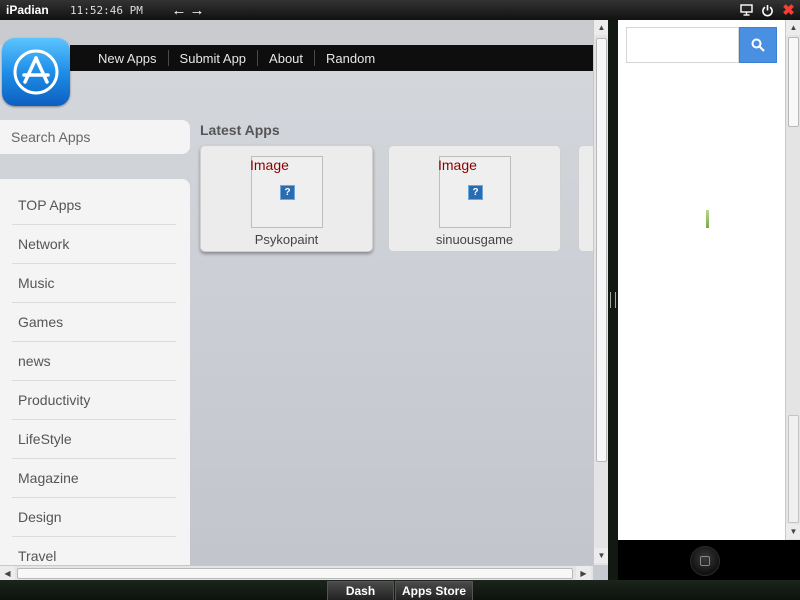 The width and height of the screenshot is (800, 600). I want to click on nav-about: About, so click(287, 58).